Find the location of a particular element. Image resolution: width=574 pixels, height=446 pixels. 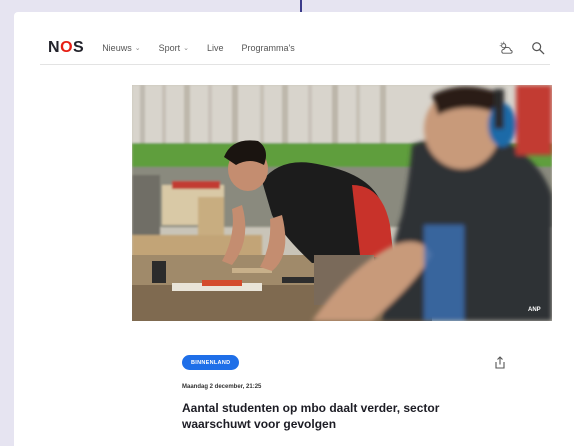

nav-item-label: Live is located at coordinates (215, 48).